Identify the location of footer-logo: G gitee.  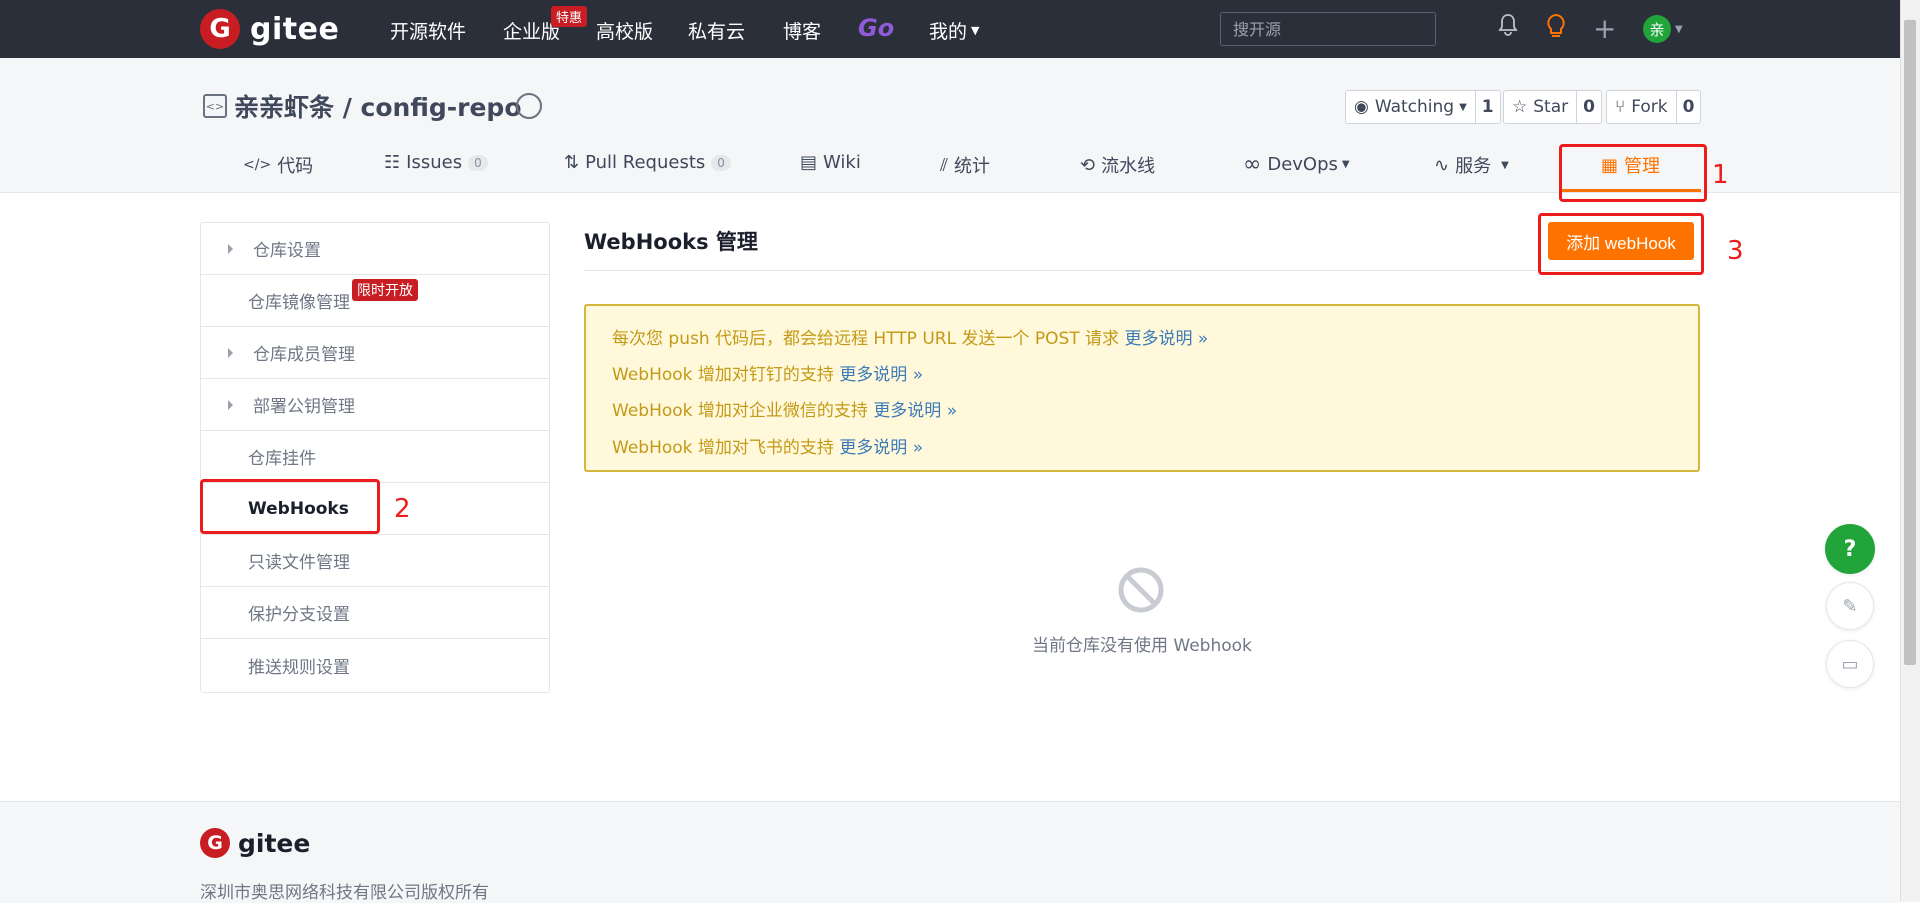
(255, 843).